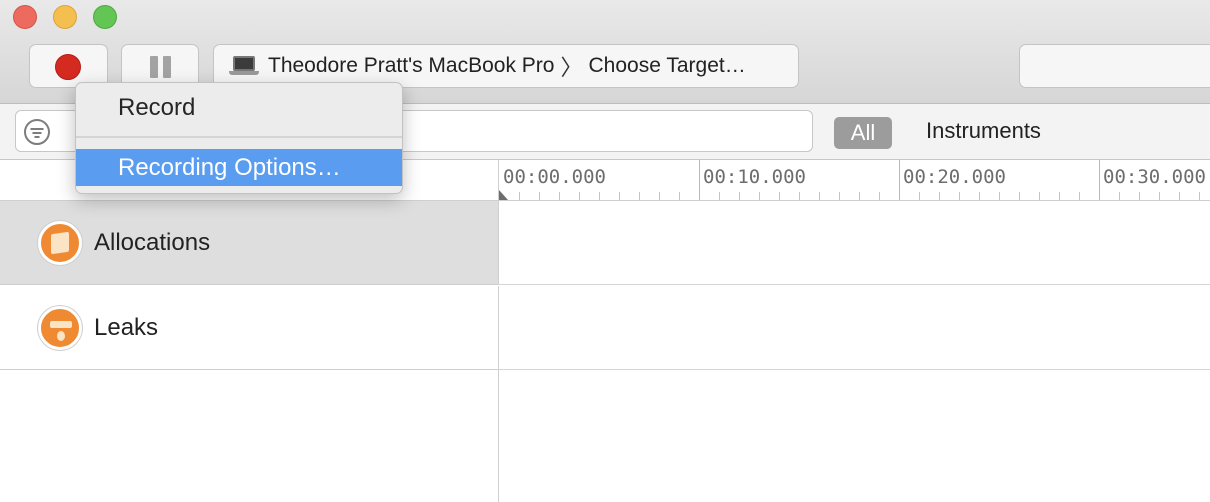 This screenshot has width=1210, height=502. I want to click on close-window-button, so click(25, 17).